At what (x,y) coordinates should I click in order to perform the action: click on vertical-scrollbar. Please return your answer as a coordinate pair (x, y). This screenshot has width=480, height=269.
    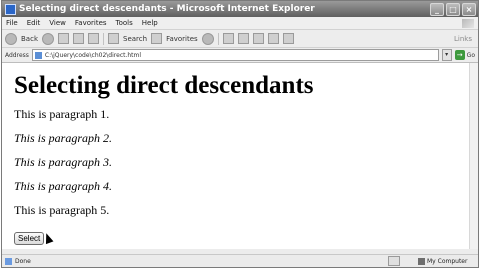
    Looking at the image, I should click on (473, 156).